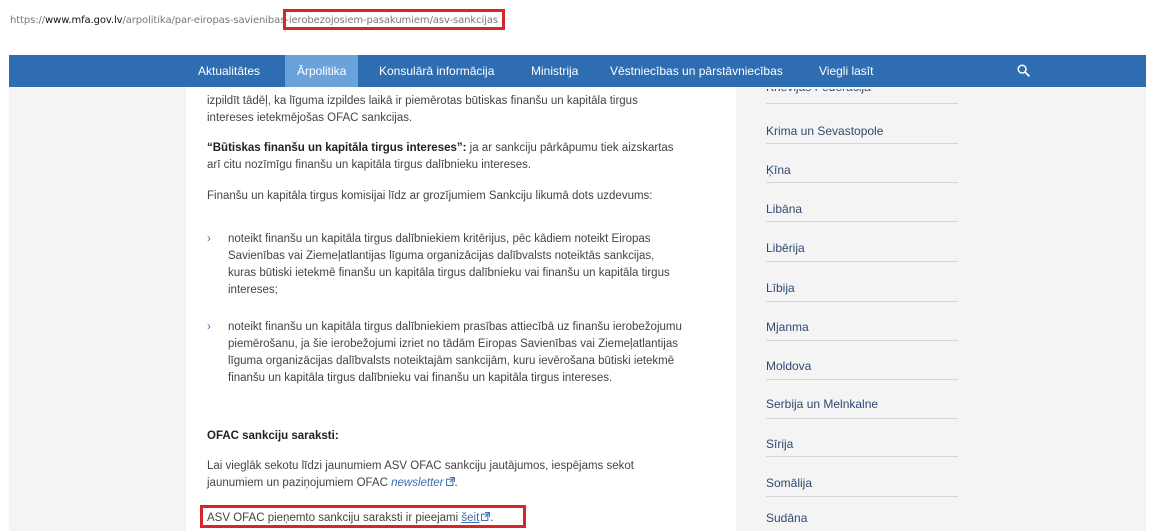 This screenshot has width=1155, height=531. I want to click on text-highlight-box, so click(363, 516).